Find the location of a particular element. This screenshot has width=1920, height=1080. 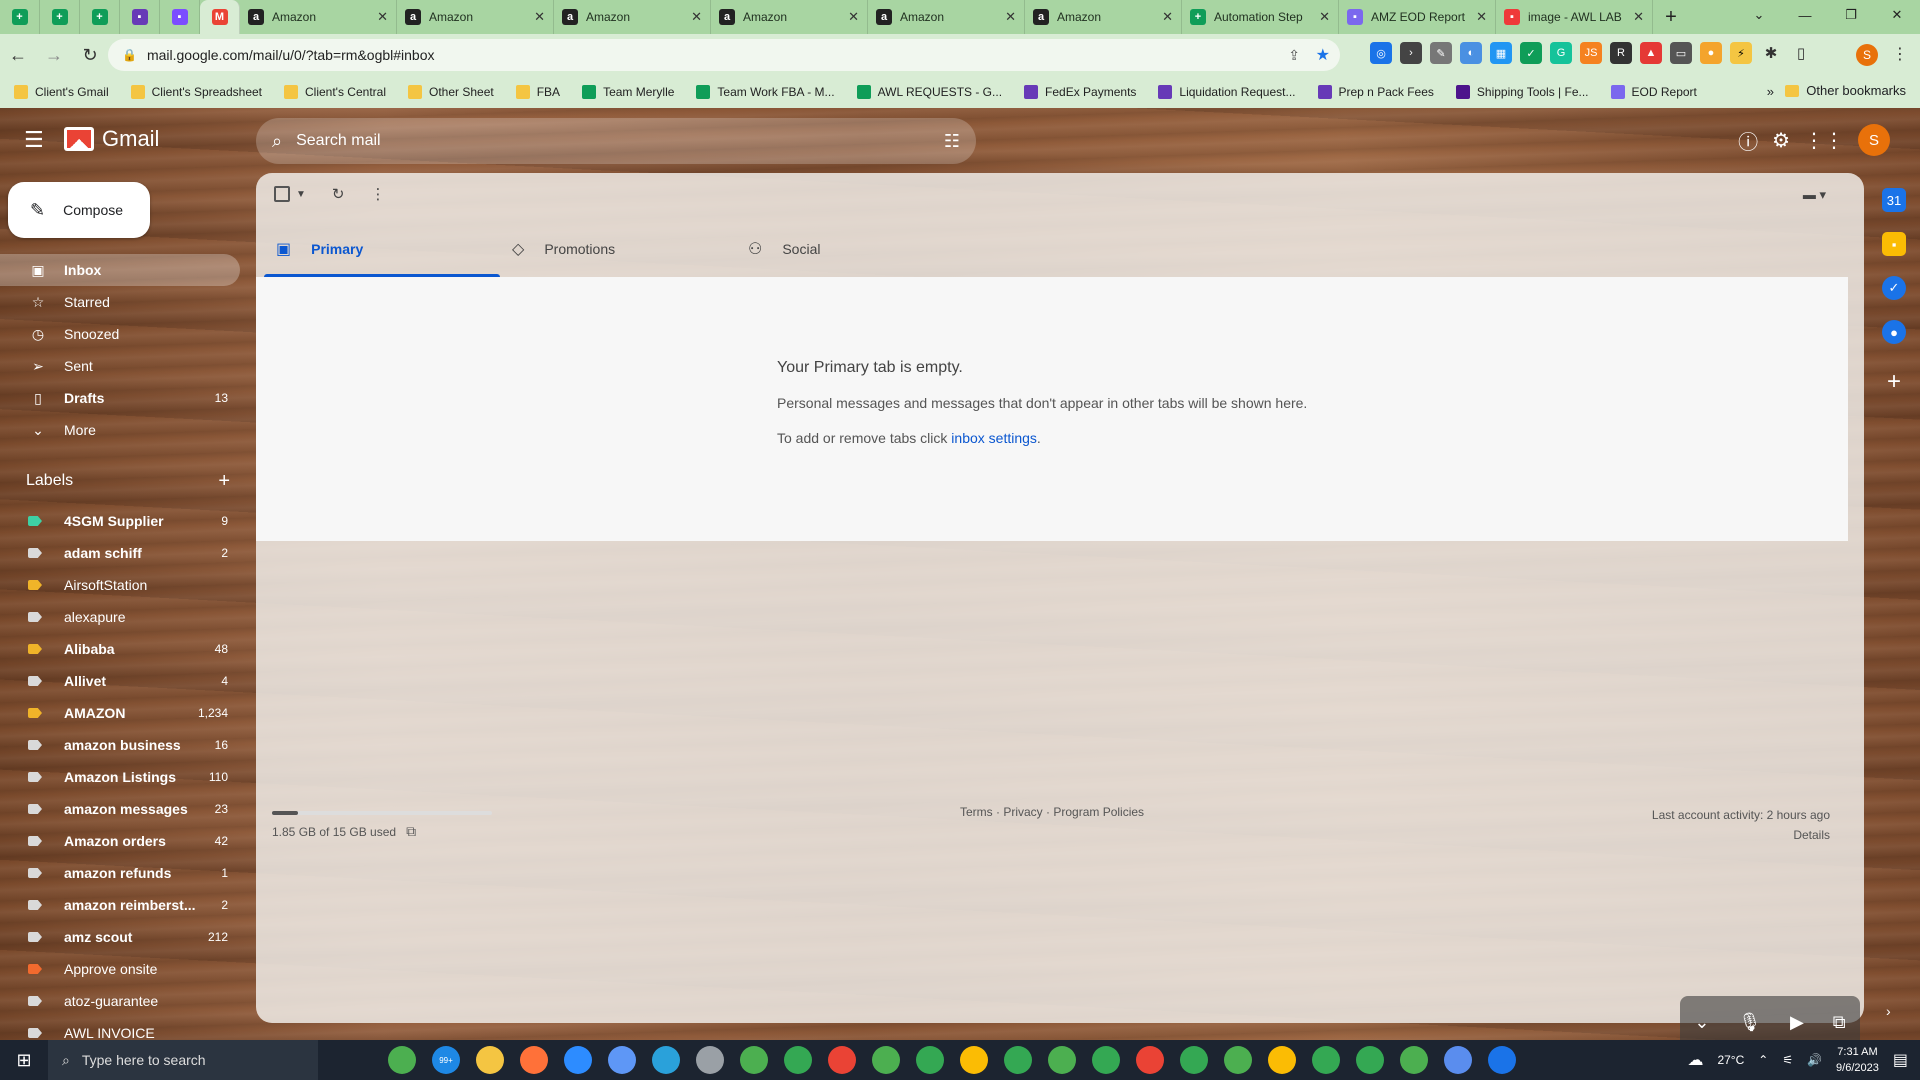

side-panel-icon: ▯ is located at coordinates (1801, 53).